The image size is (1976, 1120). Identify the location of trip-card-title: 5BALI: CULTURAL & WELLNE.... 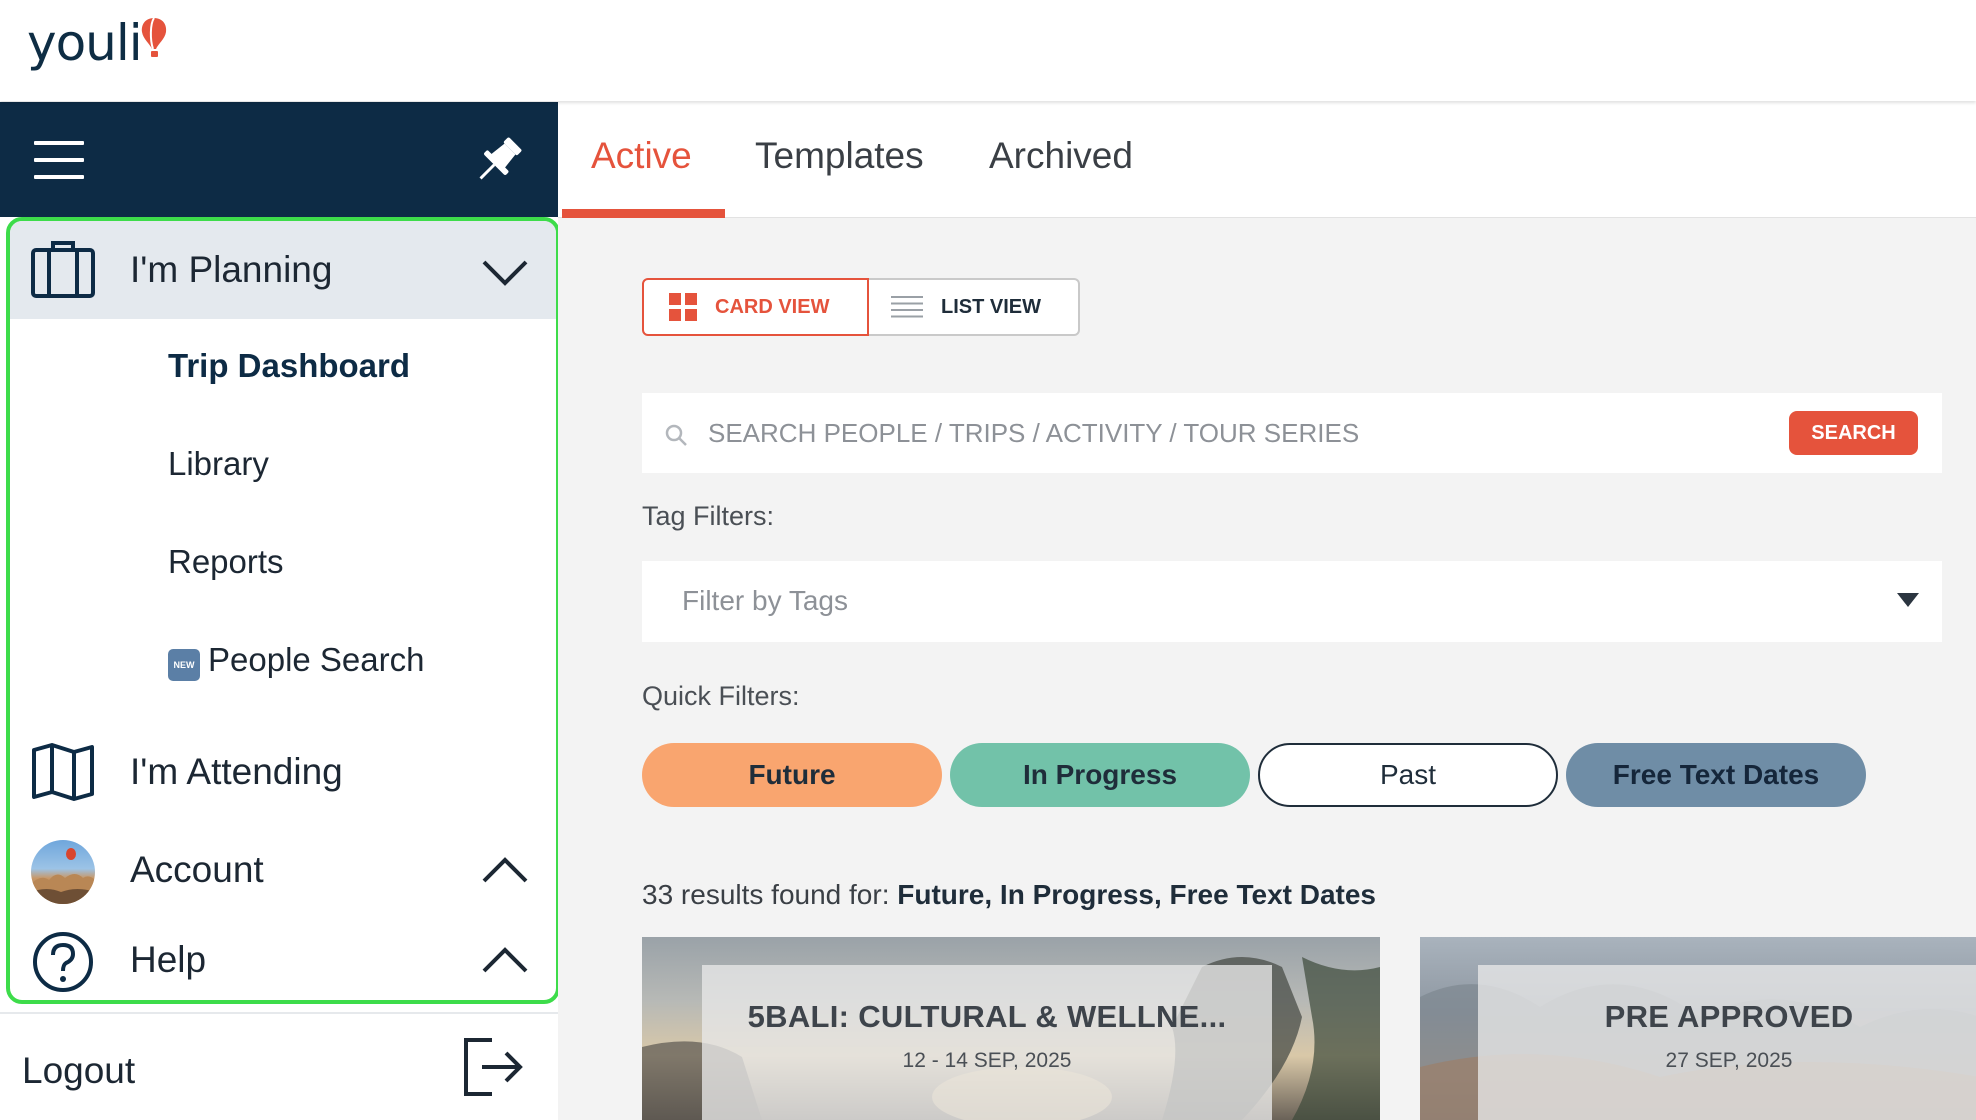
(987, 1016).